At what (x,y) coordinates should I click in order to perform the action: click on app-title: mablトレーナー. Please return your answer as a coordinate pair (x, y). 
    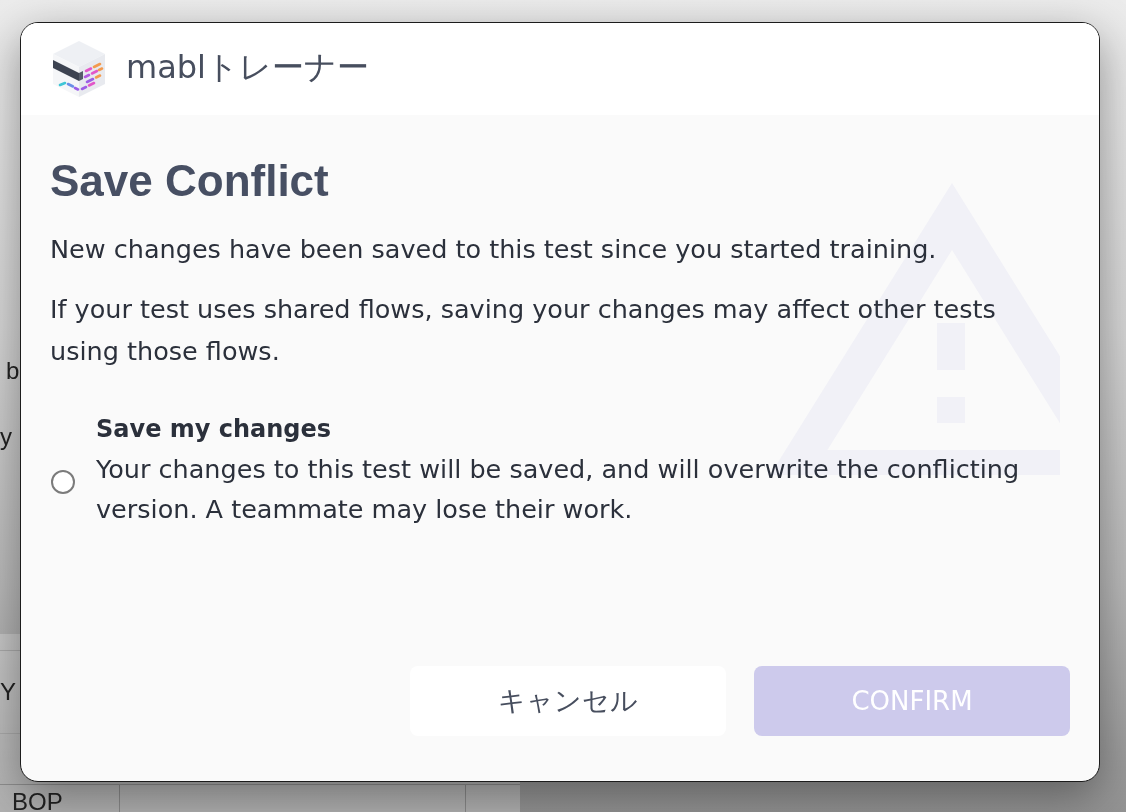
    Looking at the image, I should click on (247, 67).